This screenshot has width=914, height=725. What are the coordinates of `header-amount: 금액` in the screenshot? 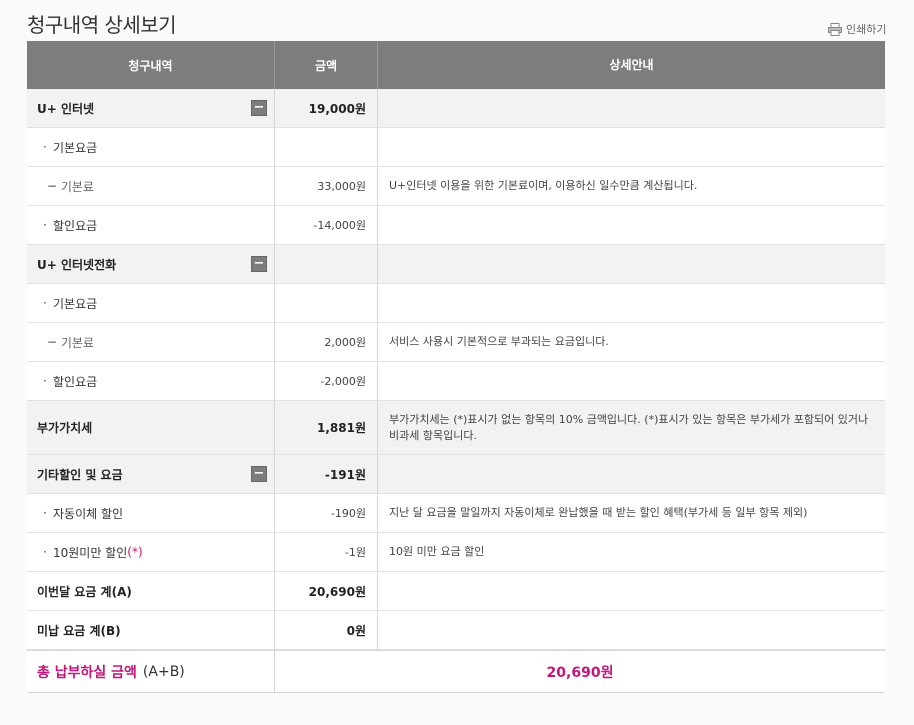 It's located at (326, 65).